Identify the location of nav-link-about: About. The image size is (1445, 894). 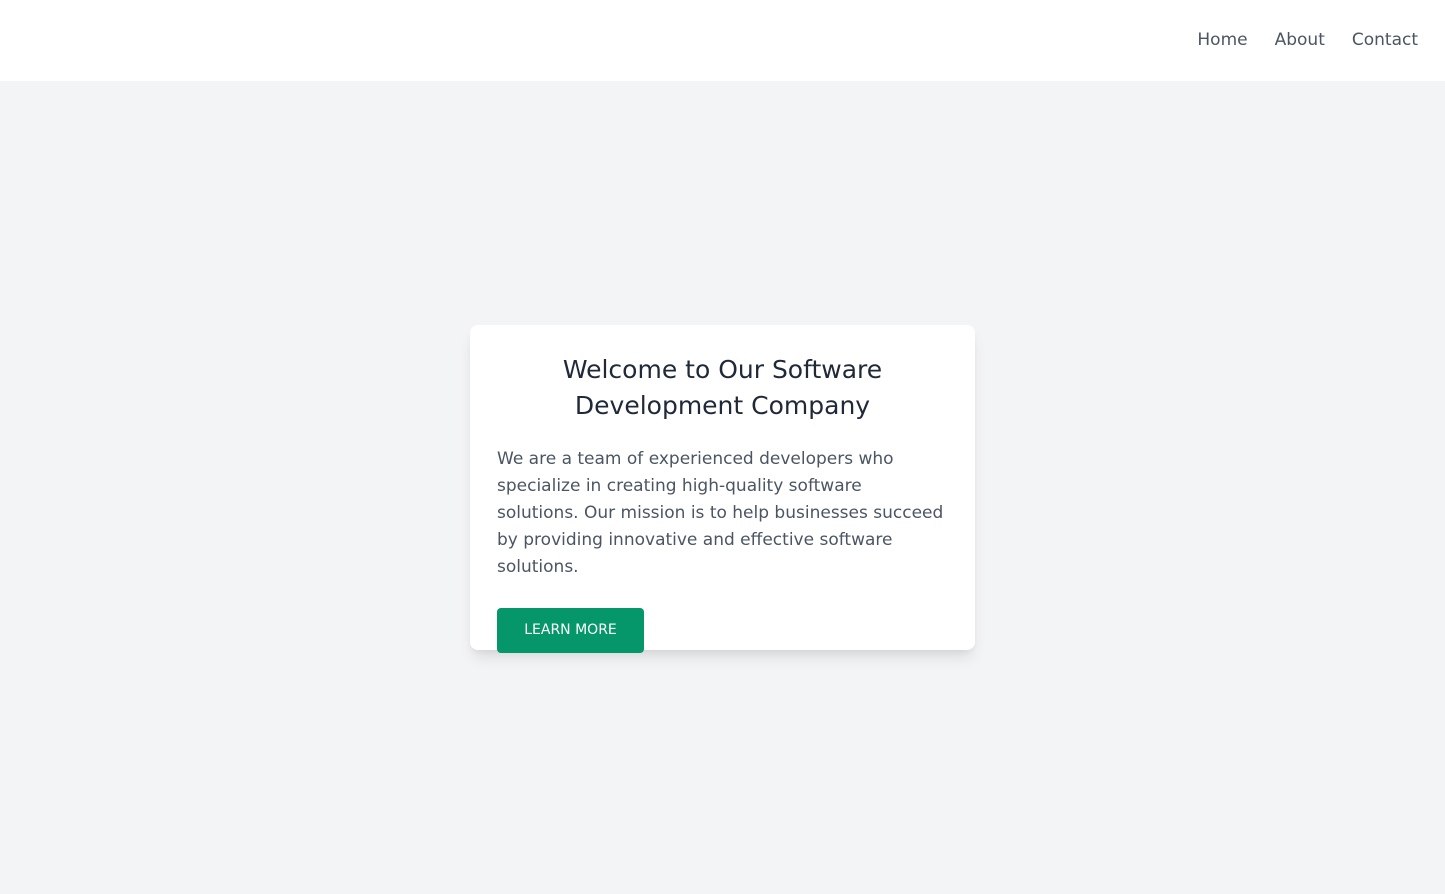
(1300, 40).